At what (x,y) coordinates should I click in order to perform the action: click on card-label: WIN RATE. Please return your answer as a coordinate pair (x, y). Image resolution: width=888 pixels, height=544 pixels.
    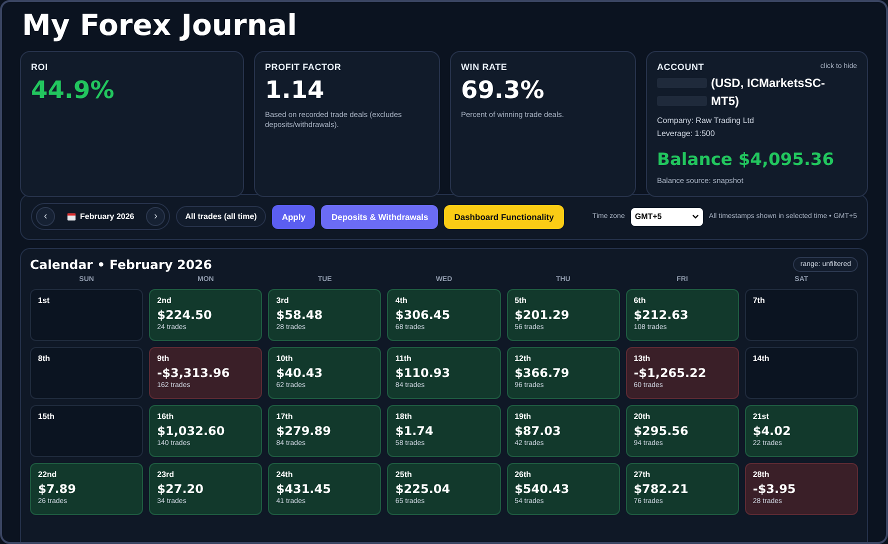
    Looking at the image, I should click on (484, 67).